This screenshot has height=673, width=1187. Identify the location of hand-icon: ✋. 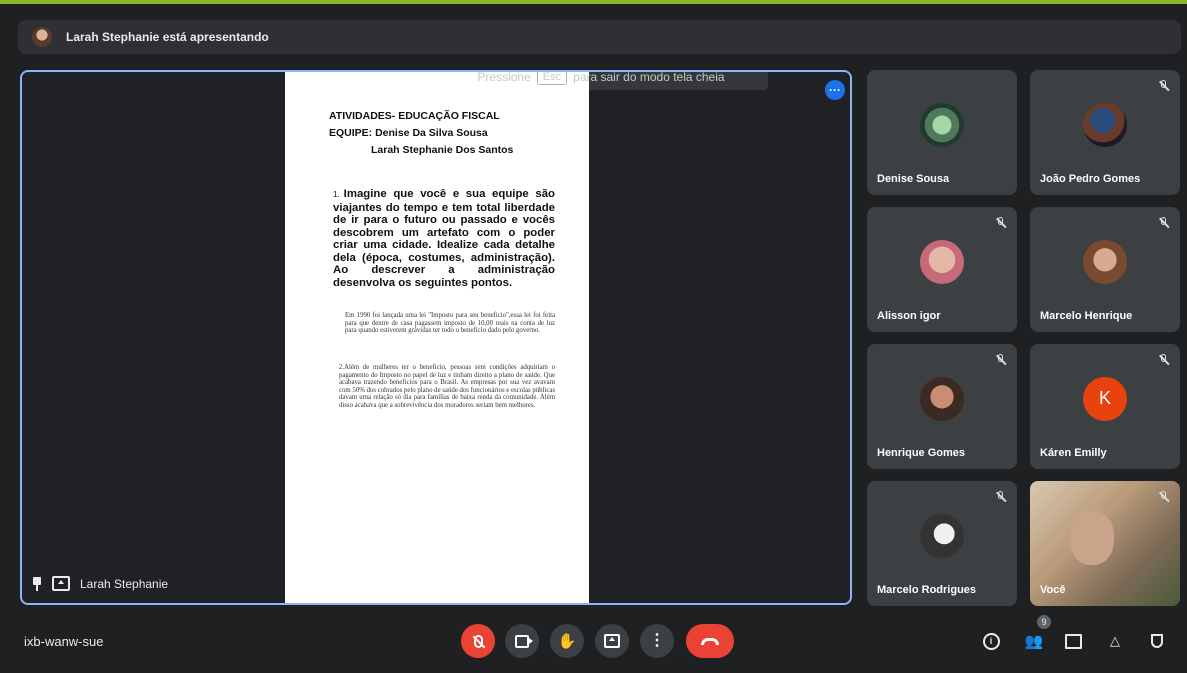
(567, 641).